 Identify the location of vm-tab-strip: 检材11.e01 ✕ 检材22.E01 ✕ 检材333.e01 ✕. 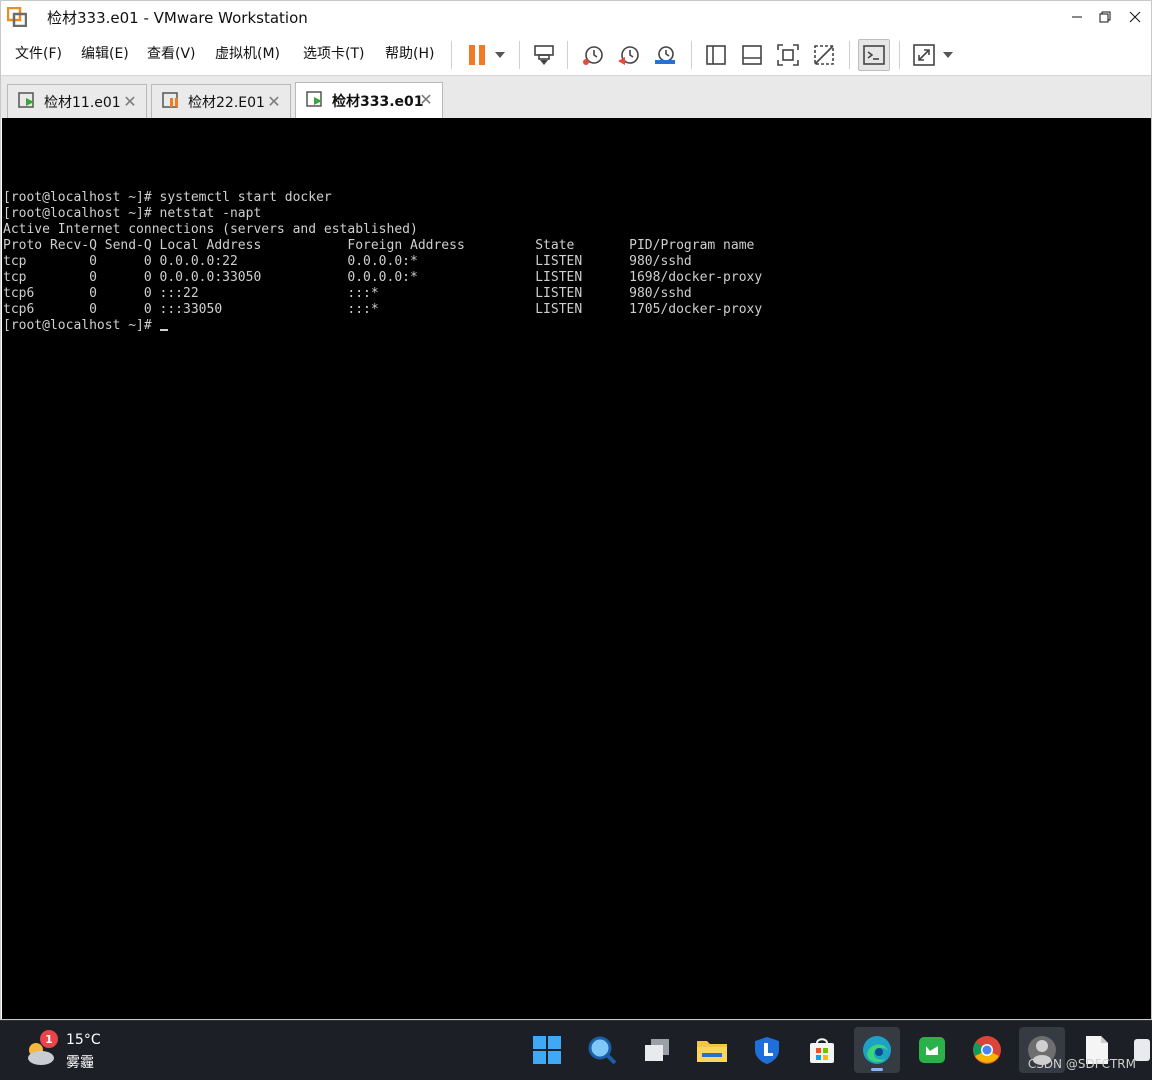
(576, 97).